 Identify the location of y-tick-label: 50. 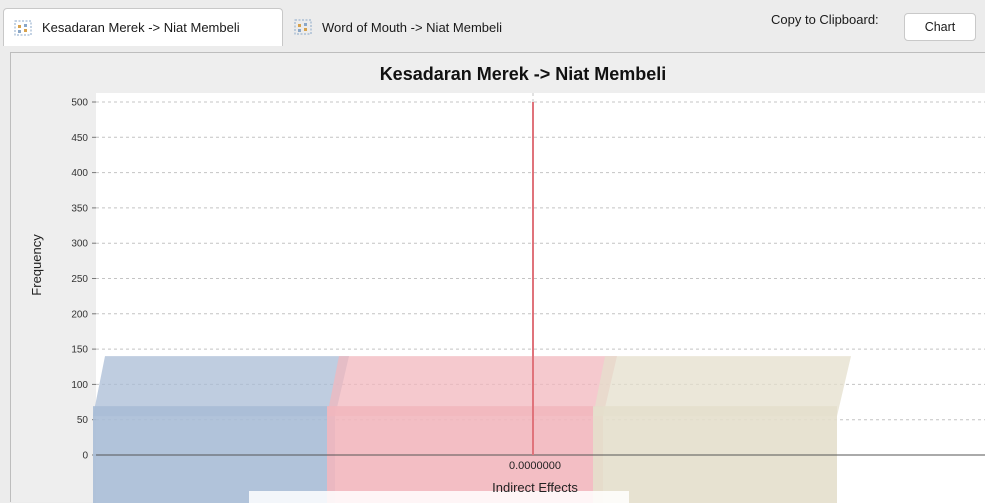
(83, 420).